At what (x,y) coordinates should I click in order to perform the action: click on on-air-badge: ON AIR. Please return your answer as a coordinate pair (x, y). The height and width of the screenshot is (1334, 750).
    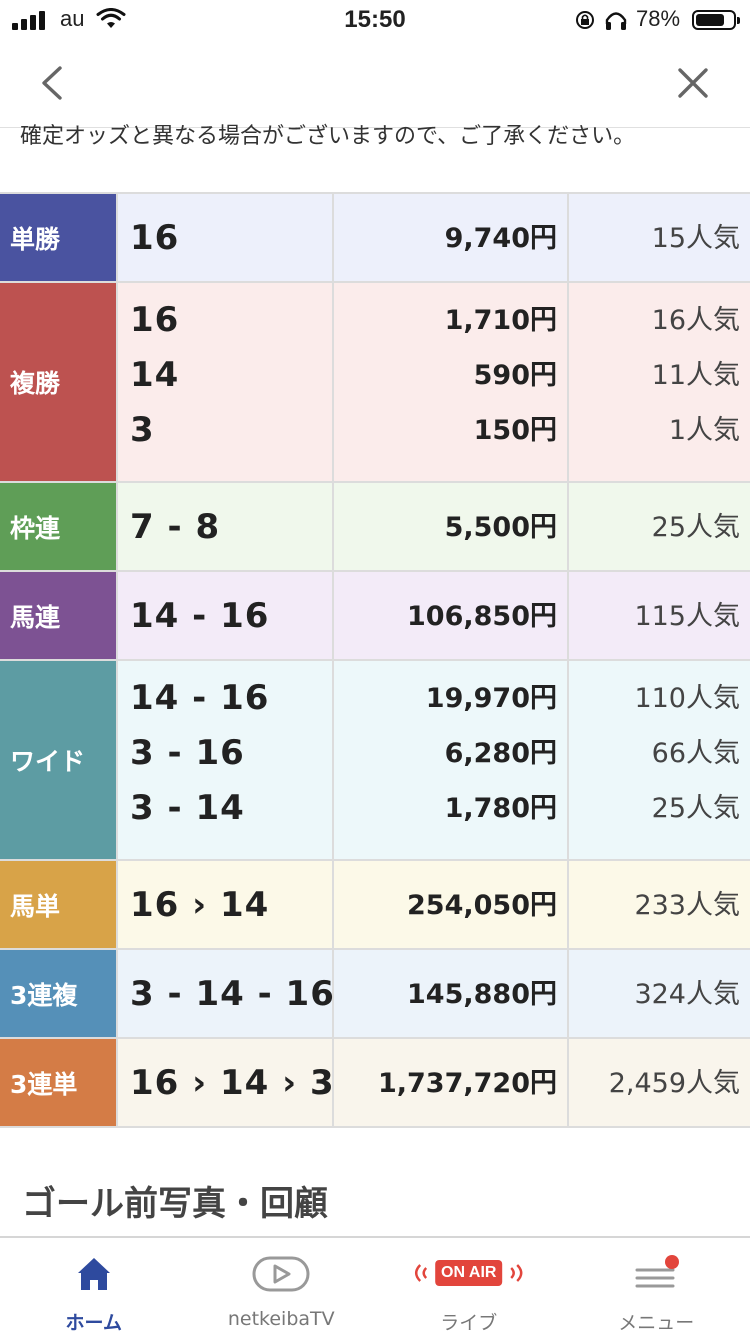
    Looking at the image, I should click on (469, 1273).